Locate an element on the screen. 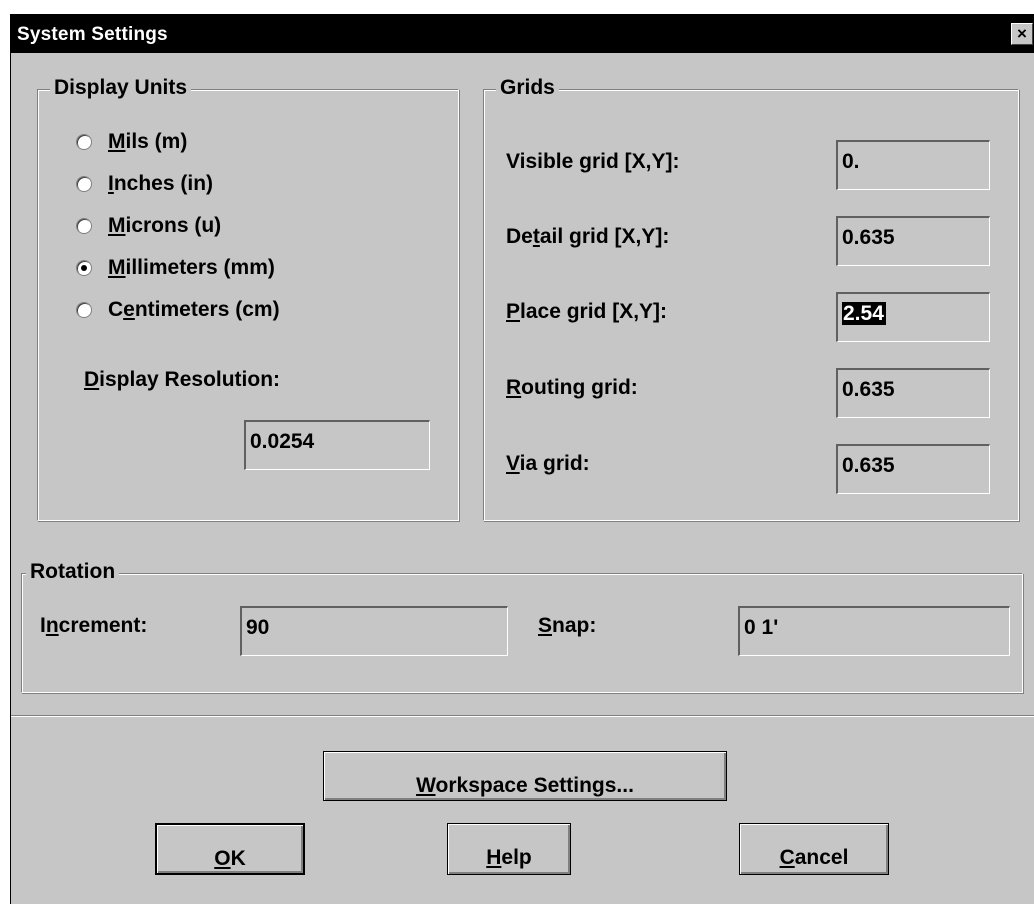  rotation-group: Rotation Increment: 90 Snap: 0 1' is located at coordinates (522, 626).